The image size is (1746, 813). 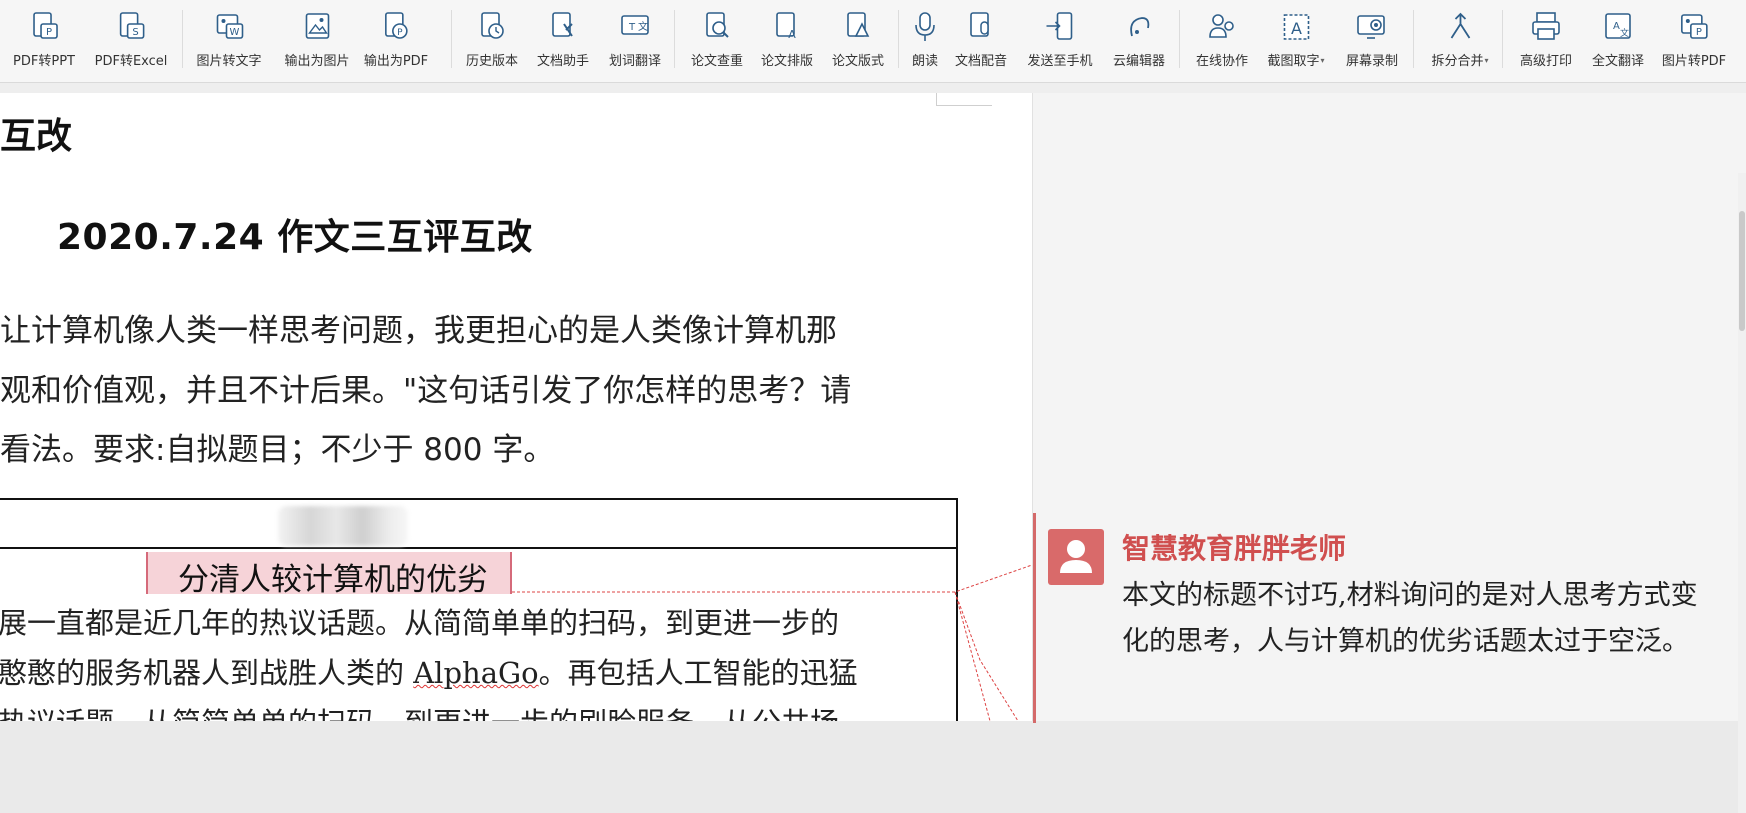 What do you see at coordinates (277, 450) in the screenshot?
I see `prompt-line: 看法。要求:自拟题目；不少于 800 字。` at bounding box center [277, 450].